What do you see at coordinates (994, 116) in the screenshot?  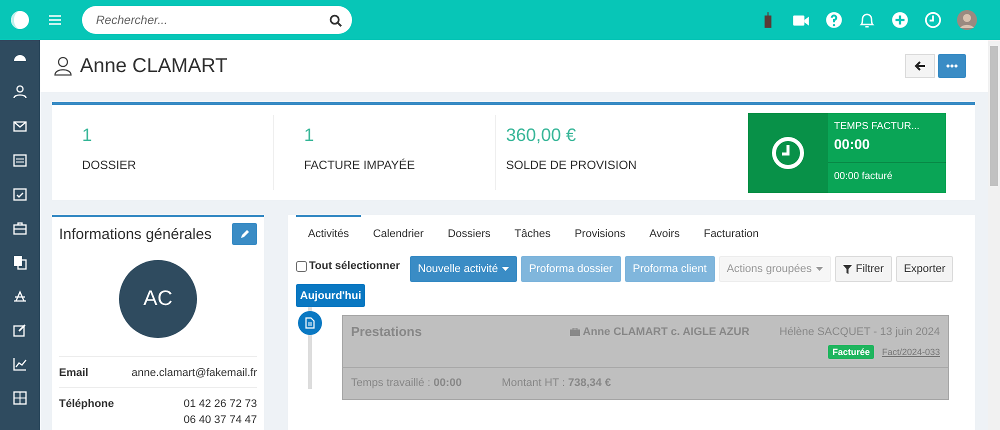 I see `scrollbar-thumb` at bounding box center [994, 116].